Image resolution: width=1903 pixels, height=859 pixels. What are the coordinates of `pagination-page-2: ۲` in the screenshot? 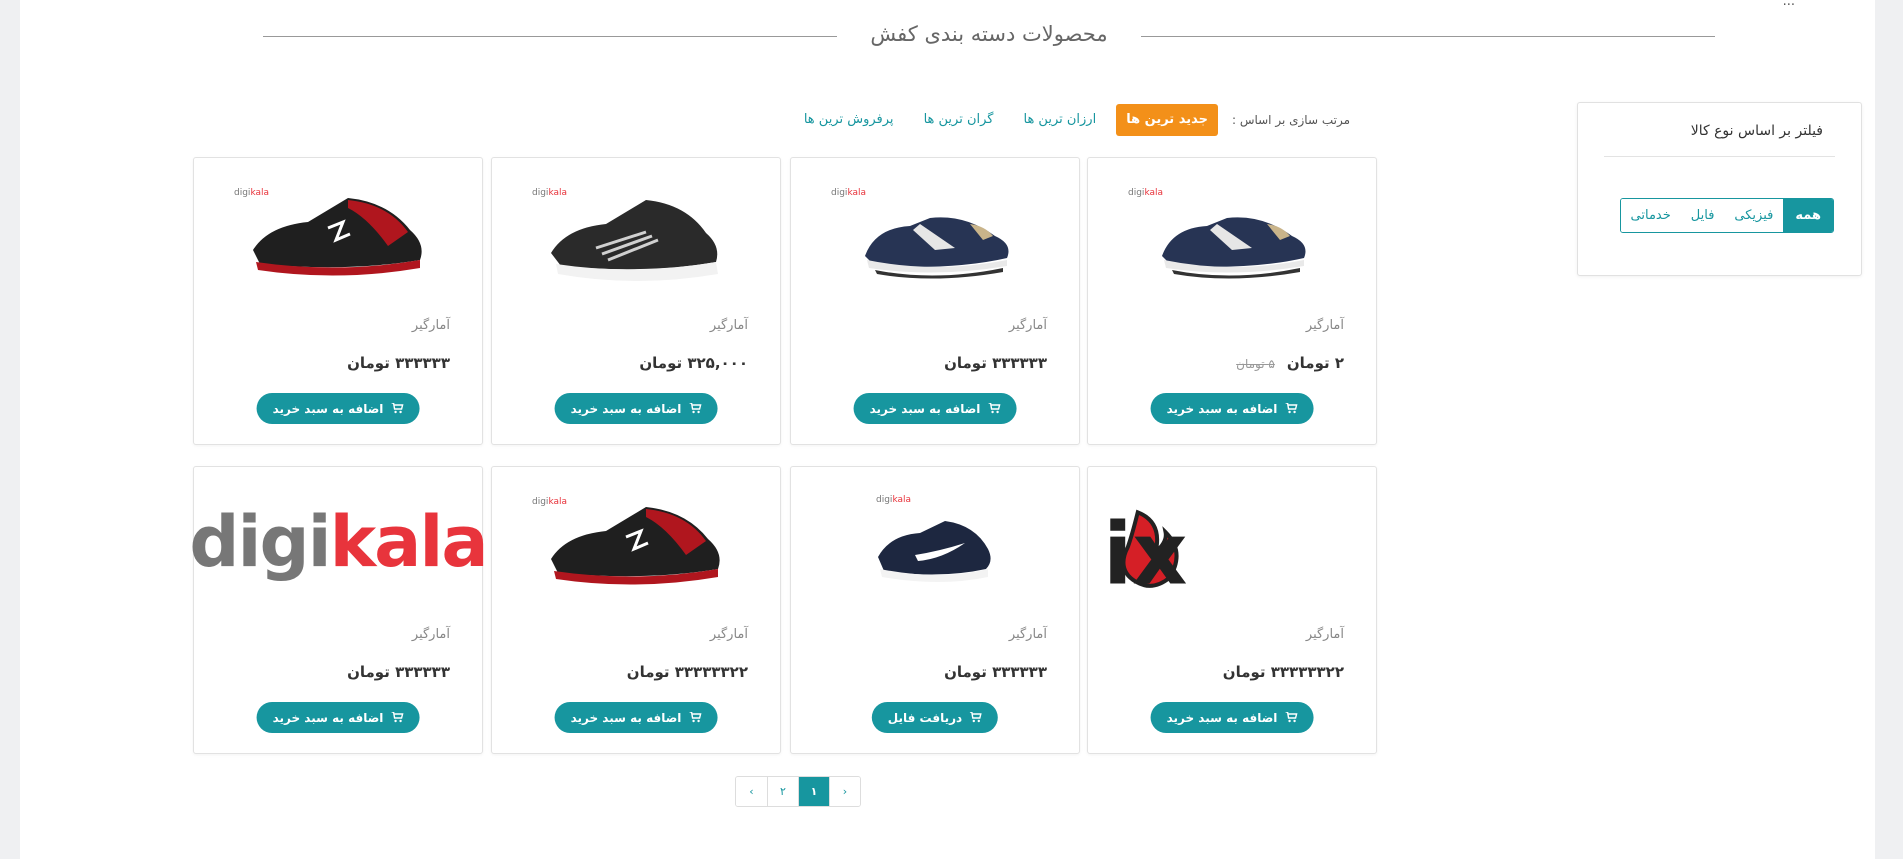 It's located at (782, 791).